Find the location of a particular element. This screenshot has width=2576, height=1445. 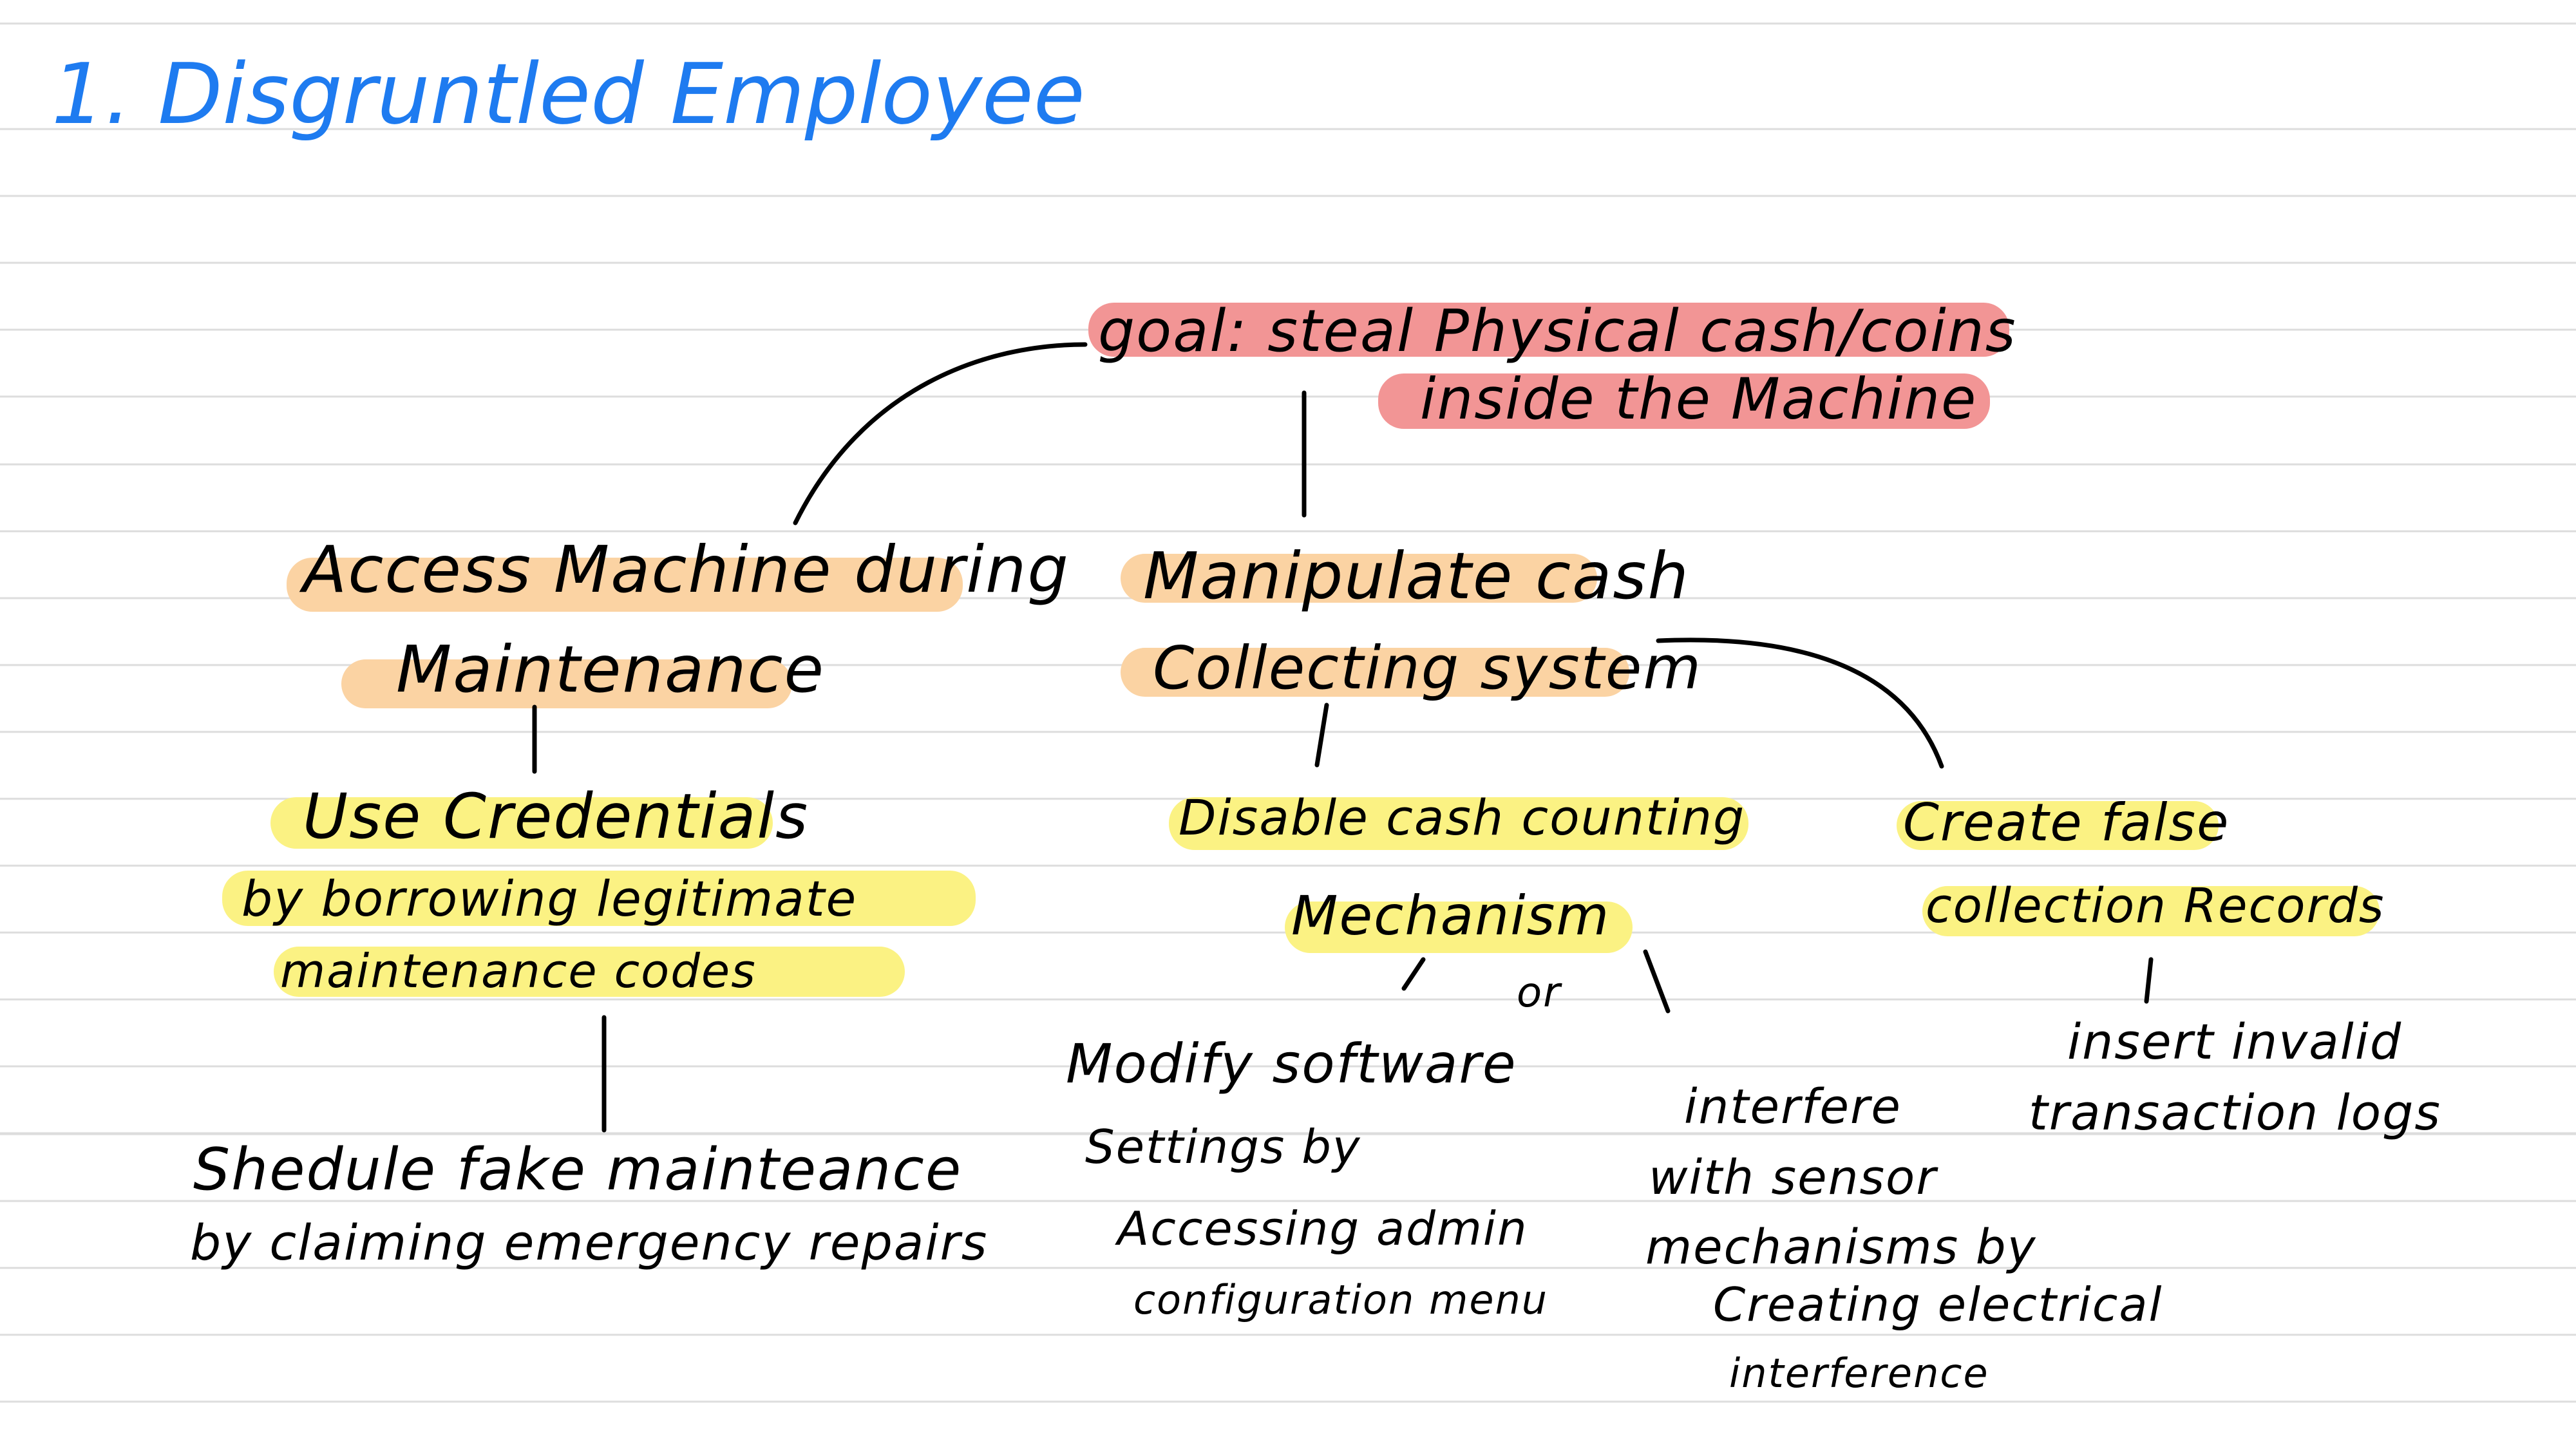

schedule-leaf-line-1: Shedule fake mainteance is located at coordinates (578, 1170).